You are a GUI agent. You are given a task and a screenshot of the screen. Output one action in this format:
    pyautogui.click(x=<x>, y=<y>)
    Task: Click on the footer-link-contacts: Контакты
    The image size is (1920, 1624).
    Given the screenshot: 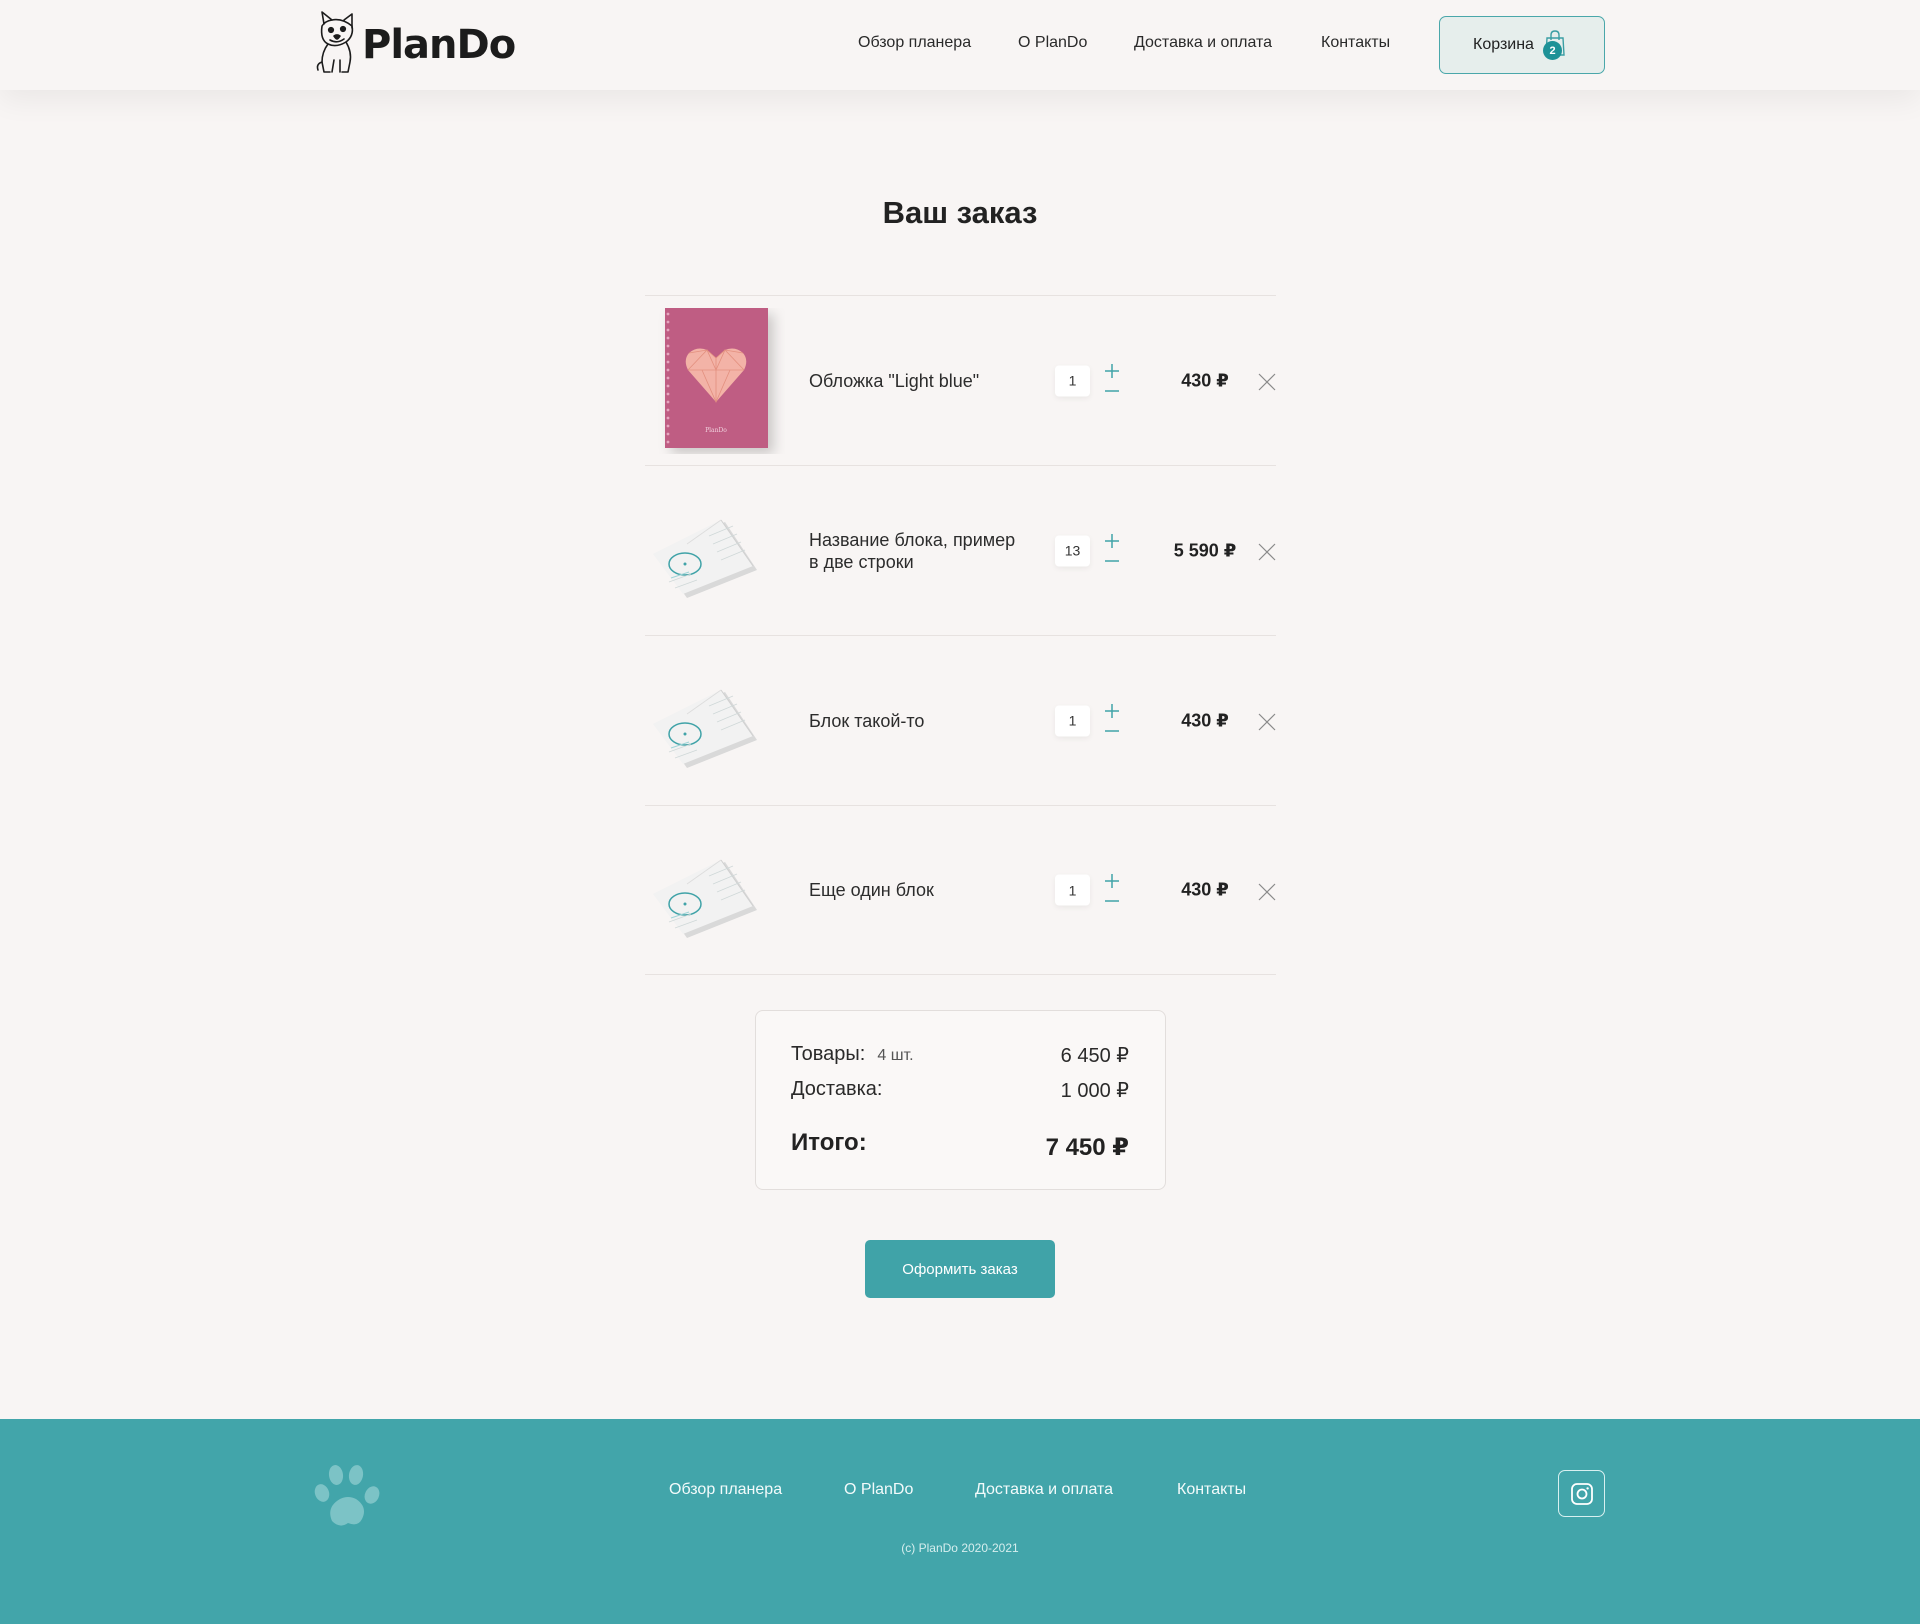 What is the action you would take?
    pyautogui.click(x=1211, y=1490)
    